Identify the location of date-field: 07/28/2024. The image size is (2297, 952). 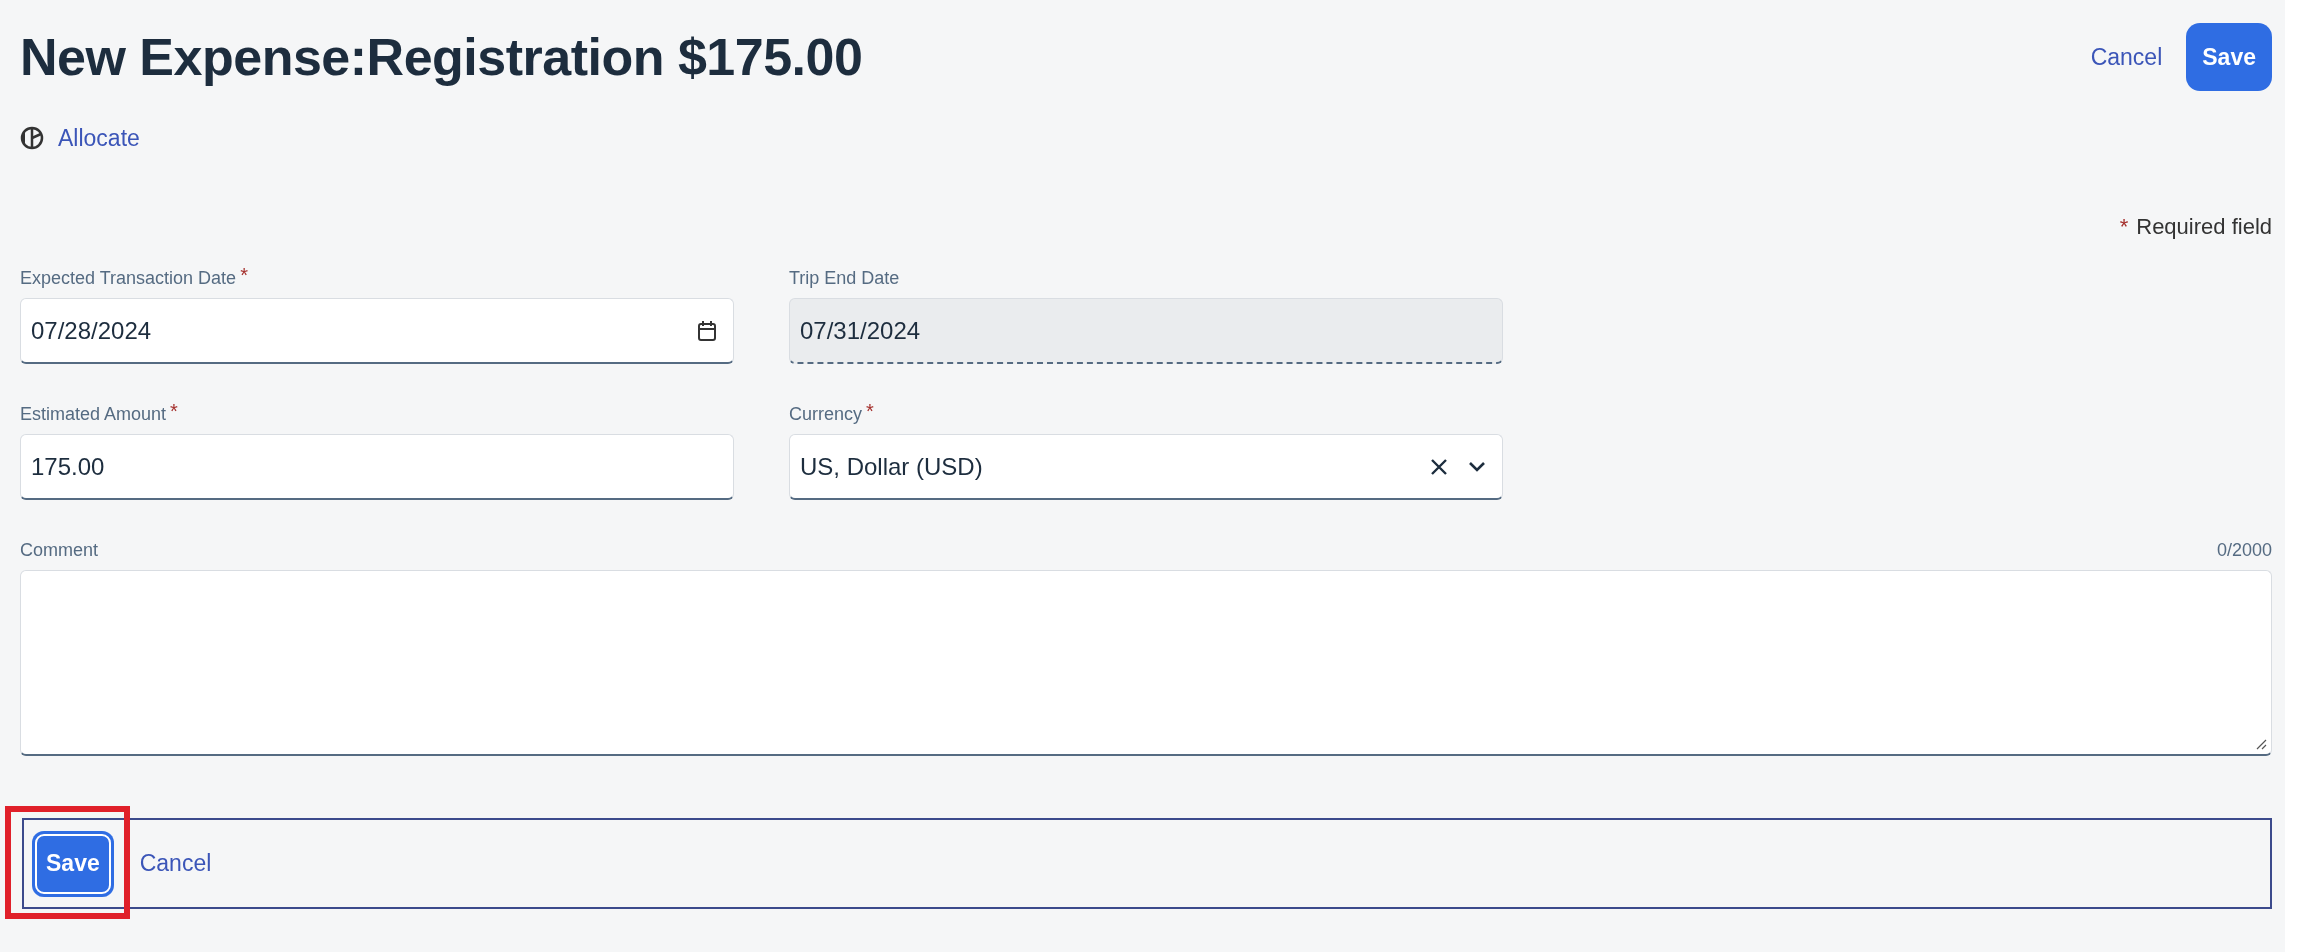
(377, 331).